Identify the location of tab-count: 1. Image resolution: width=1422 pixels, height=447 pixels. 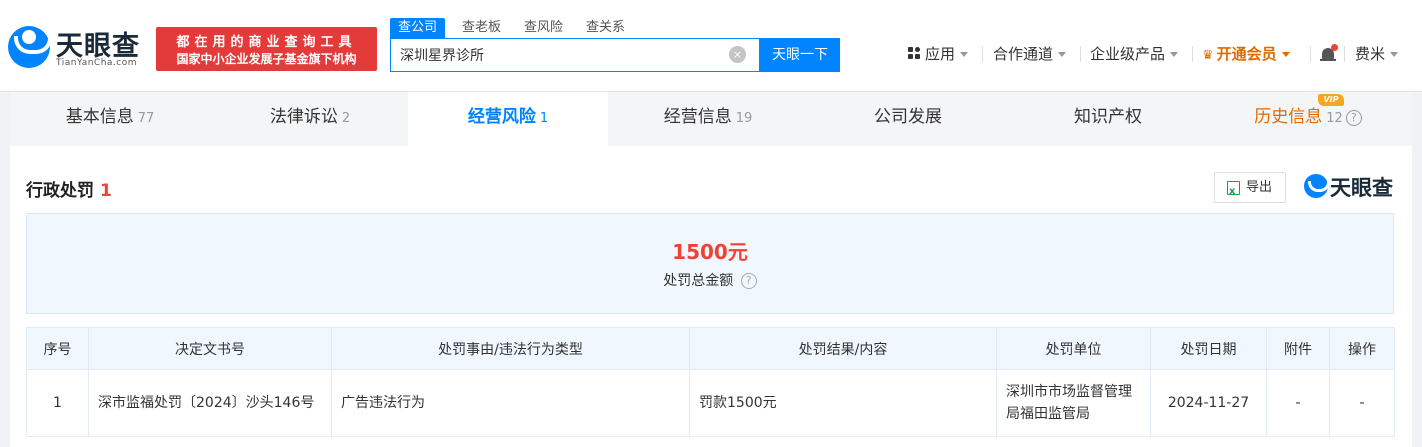
(544, 118).